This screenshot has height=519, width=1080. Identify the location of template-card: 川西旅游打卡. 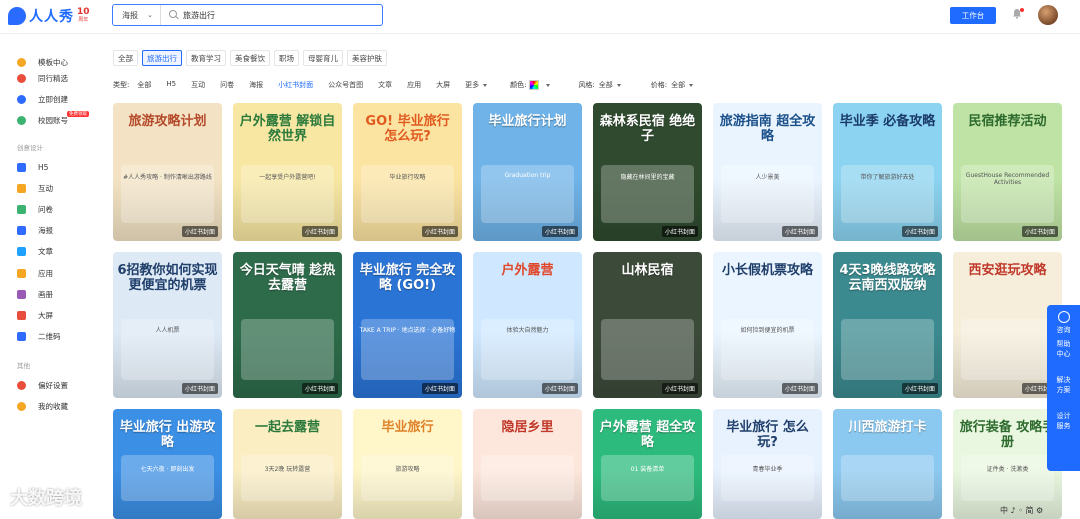
(887, 464).